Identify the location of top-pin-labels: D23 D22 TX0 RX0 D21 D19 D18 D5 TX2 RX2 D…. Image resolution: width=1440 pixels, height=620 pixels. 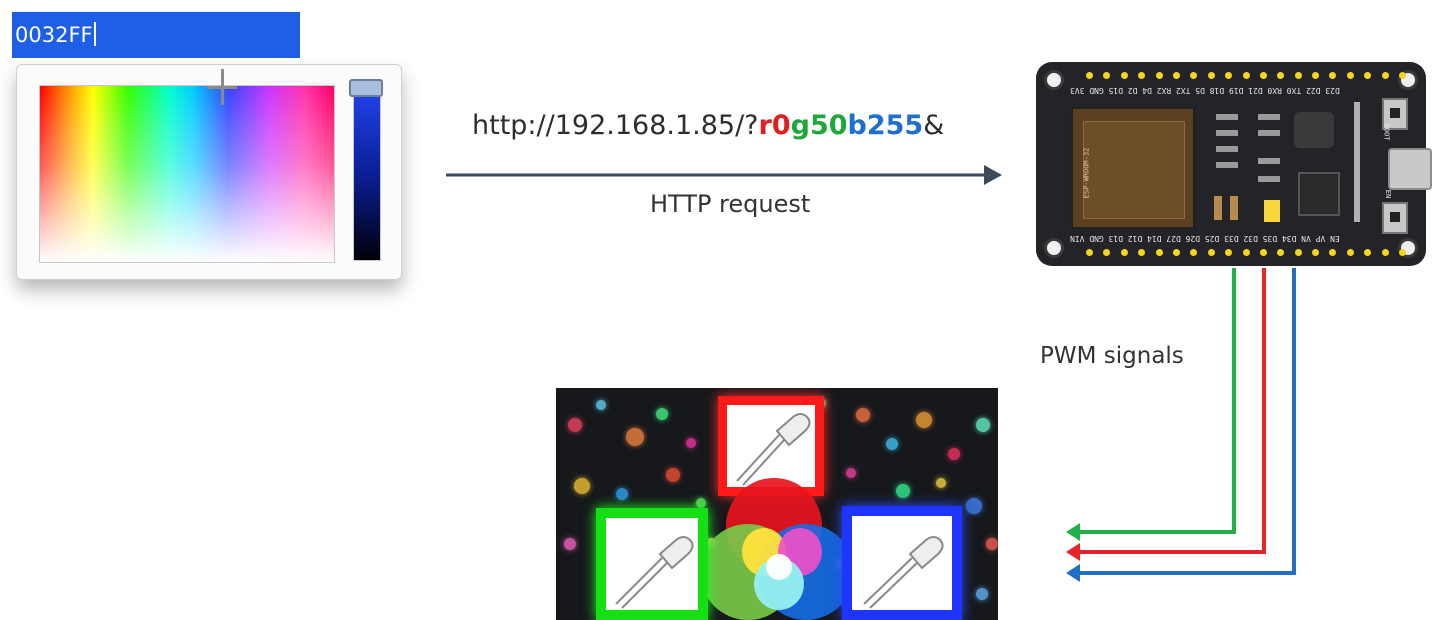
(1205, 90).